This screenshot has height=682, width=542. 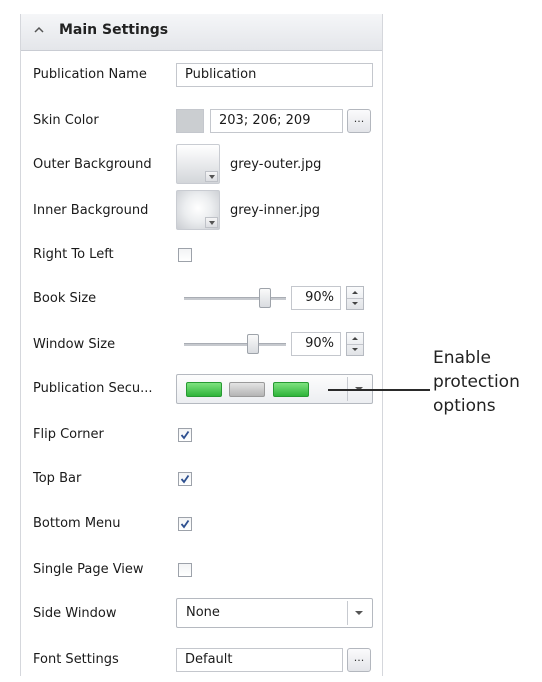 I want to click on skin-color-swatch, so click(x=190, y=121).